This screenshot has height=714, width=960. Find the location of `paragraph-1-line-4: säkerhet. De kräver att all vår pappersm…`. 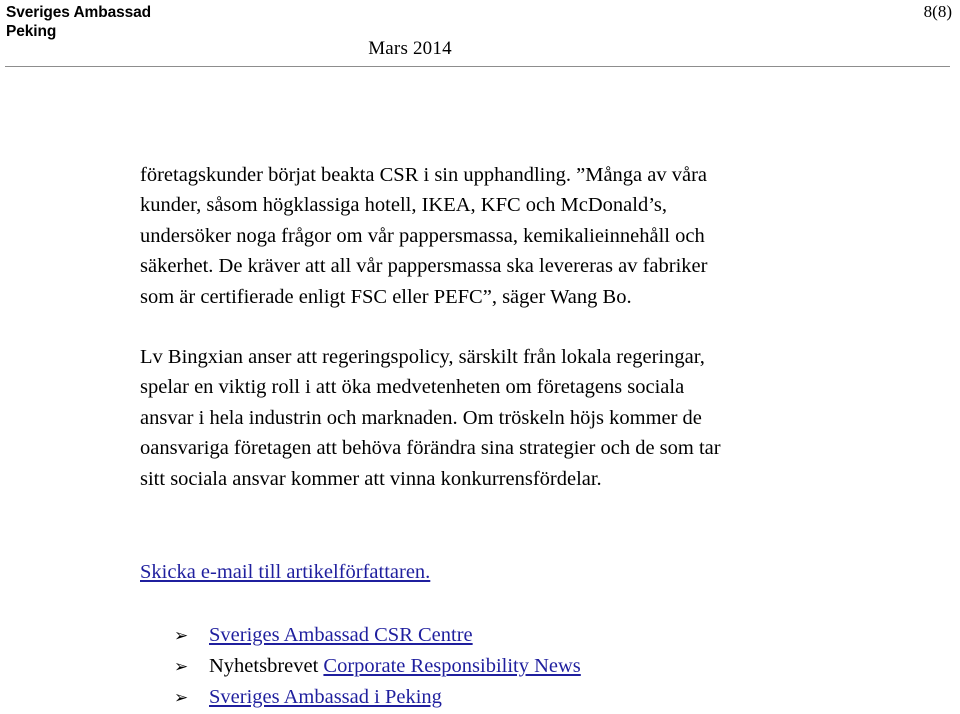

paragraph-1-line-4: säkerhet. De kräver att all vår pappersm… is located at coordinates (424, 266).